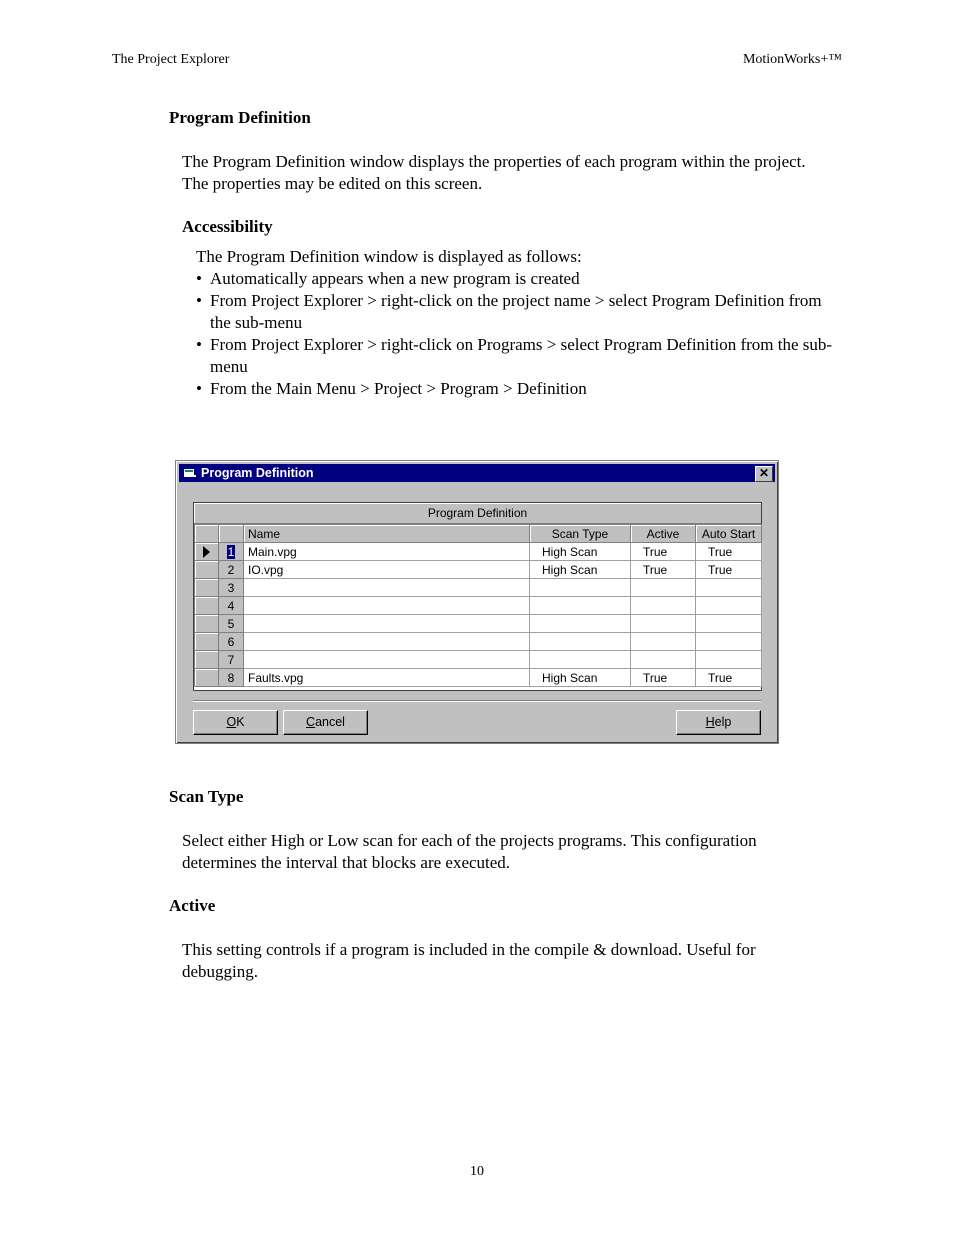 Image resolution: width=954 pixels, height=1235 pixels. I want to click on current-row-arrow-icon, so click(206, 552).